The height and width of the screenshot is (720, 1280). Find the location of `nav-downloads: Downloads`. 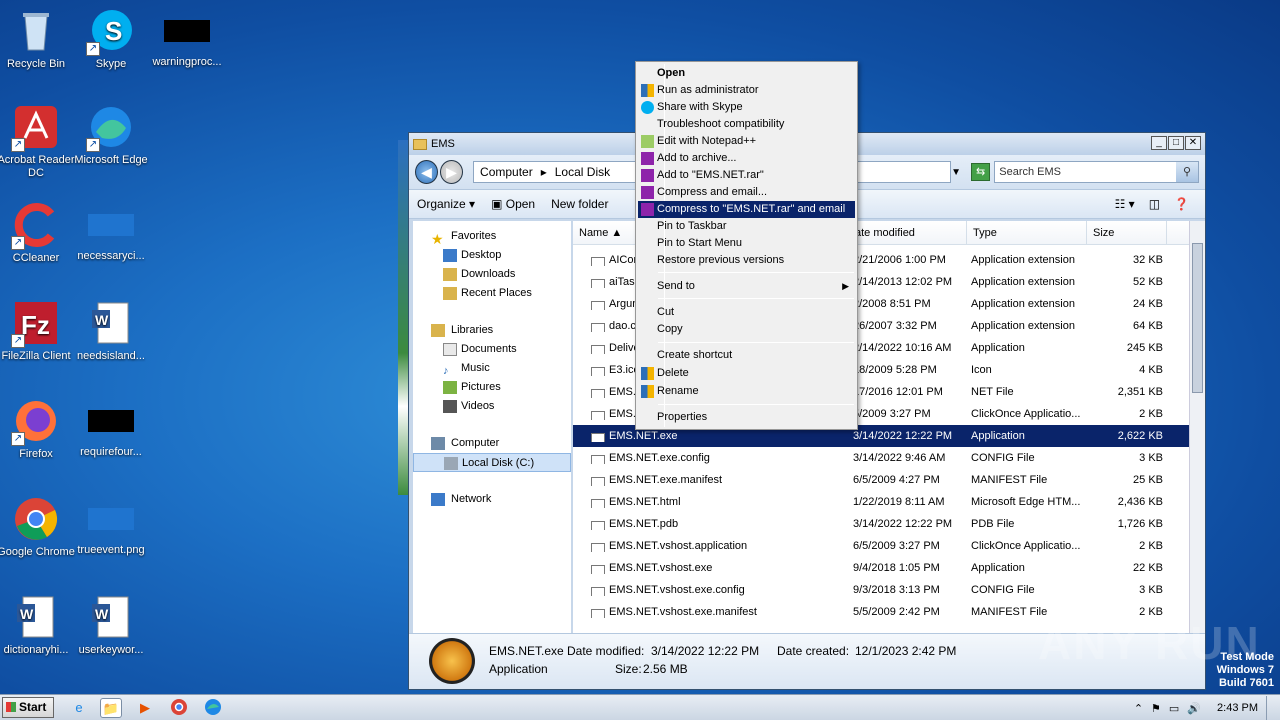

nav-downloads: Downloads is located at coordinates (492, 274).